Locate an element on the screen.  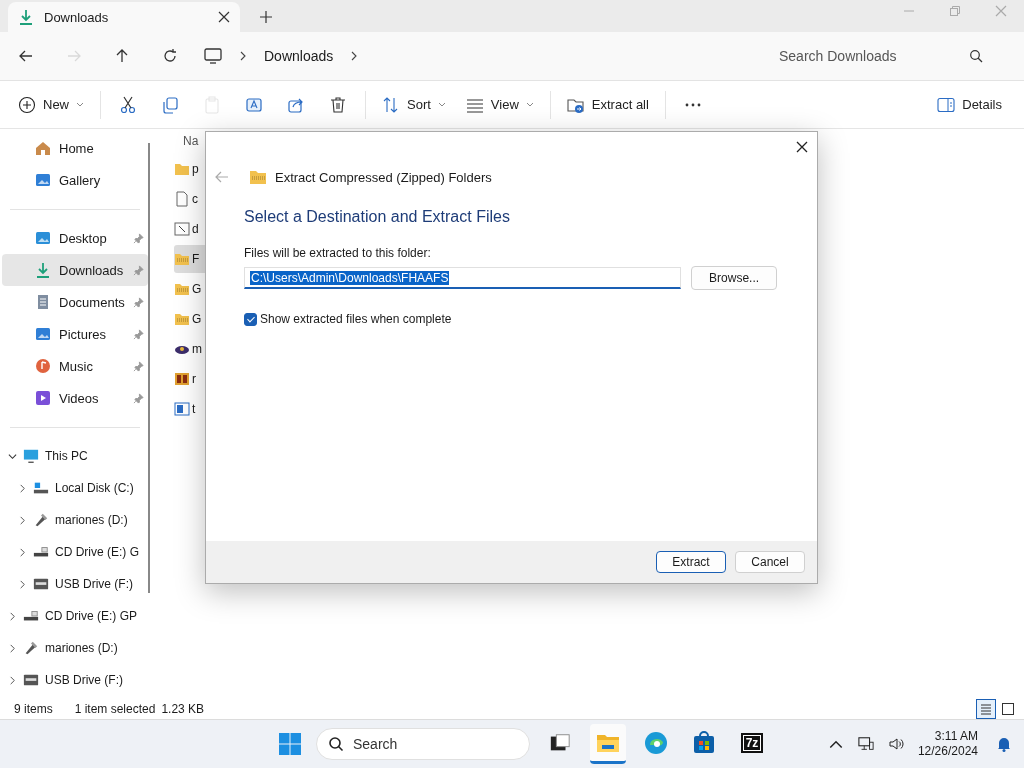
dialog-title: Extract Compressed (Zipped) Folders is located at coordinates (383, 177).